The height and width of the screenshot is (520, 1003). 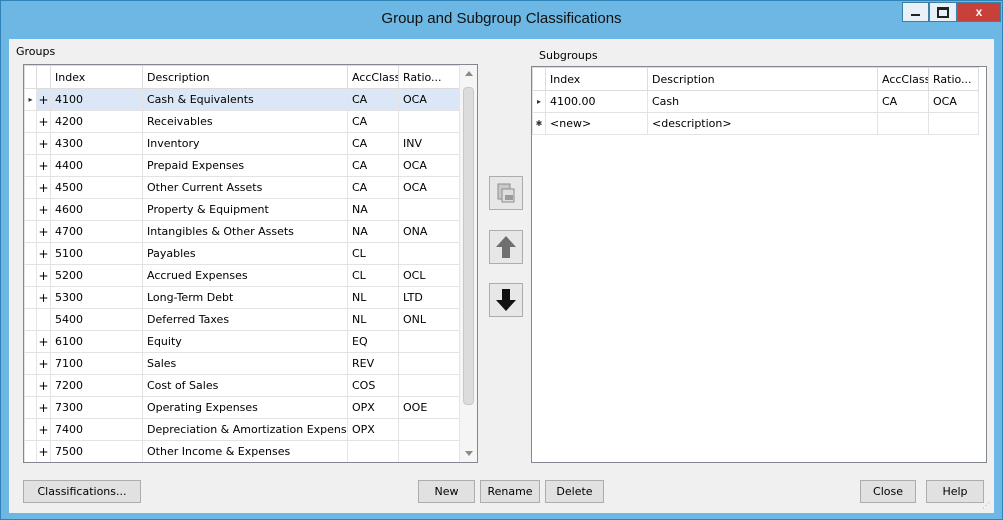 What do you see at coordinates (96, 363) in the screenshot?
I see `cell-index: 7100` at bounding box center [96, 363].